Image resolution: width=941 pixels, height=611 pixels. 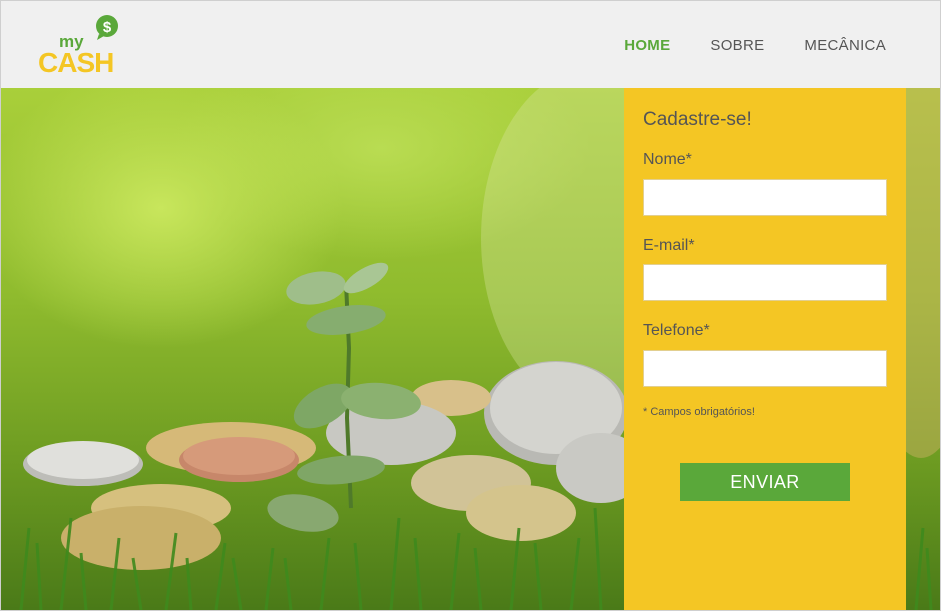 I want to click on site-header: $ my CASH HOME SOBRE MECÂNICA, so click(x=470, y=44).